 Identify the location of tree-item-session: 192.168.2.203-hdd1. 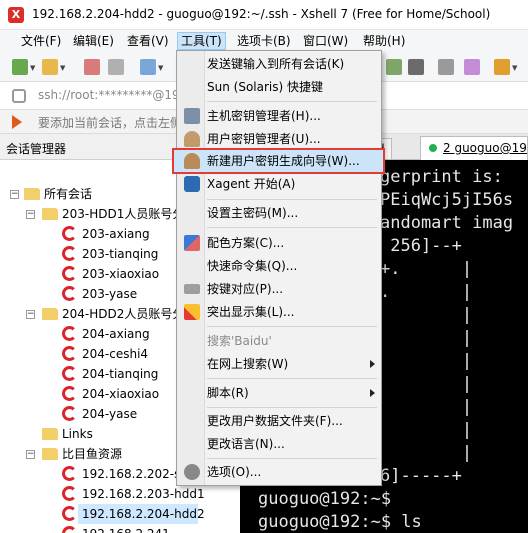
(120, 494).